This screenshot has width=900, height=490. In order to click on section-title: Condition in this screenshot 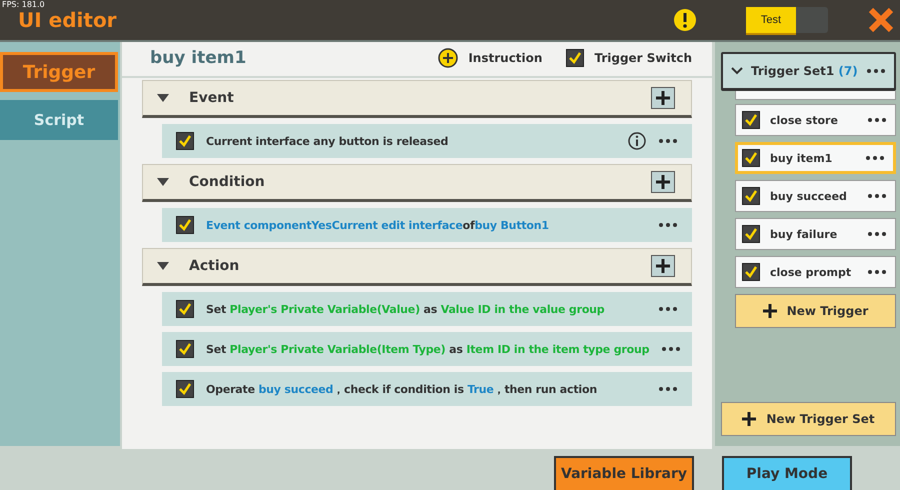, I will do `click(227, 182)`.